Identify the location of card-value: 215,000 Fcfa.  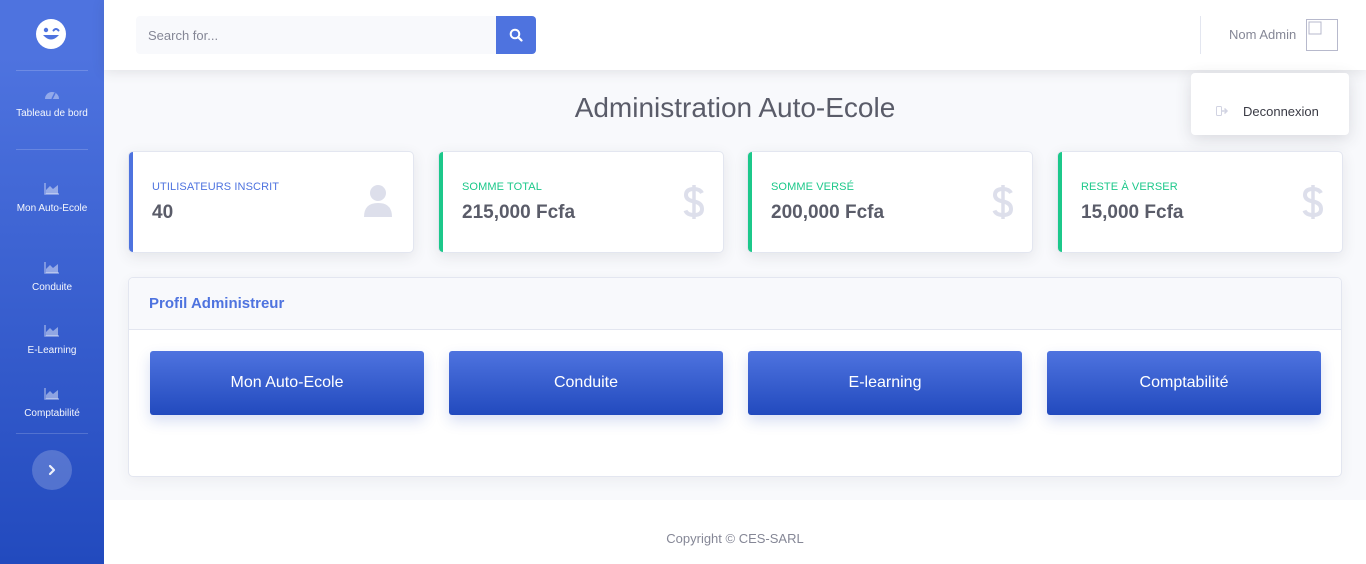
(519, 212).